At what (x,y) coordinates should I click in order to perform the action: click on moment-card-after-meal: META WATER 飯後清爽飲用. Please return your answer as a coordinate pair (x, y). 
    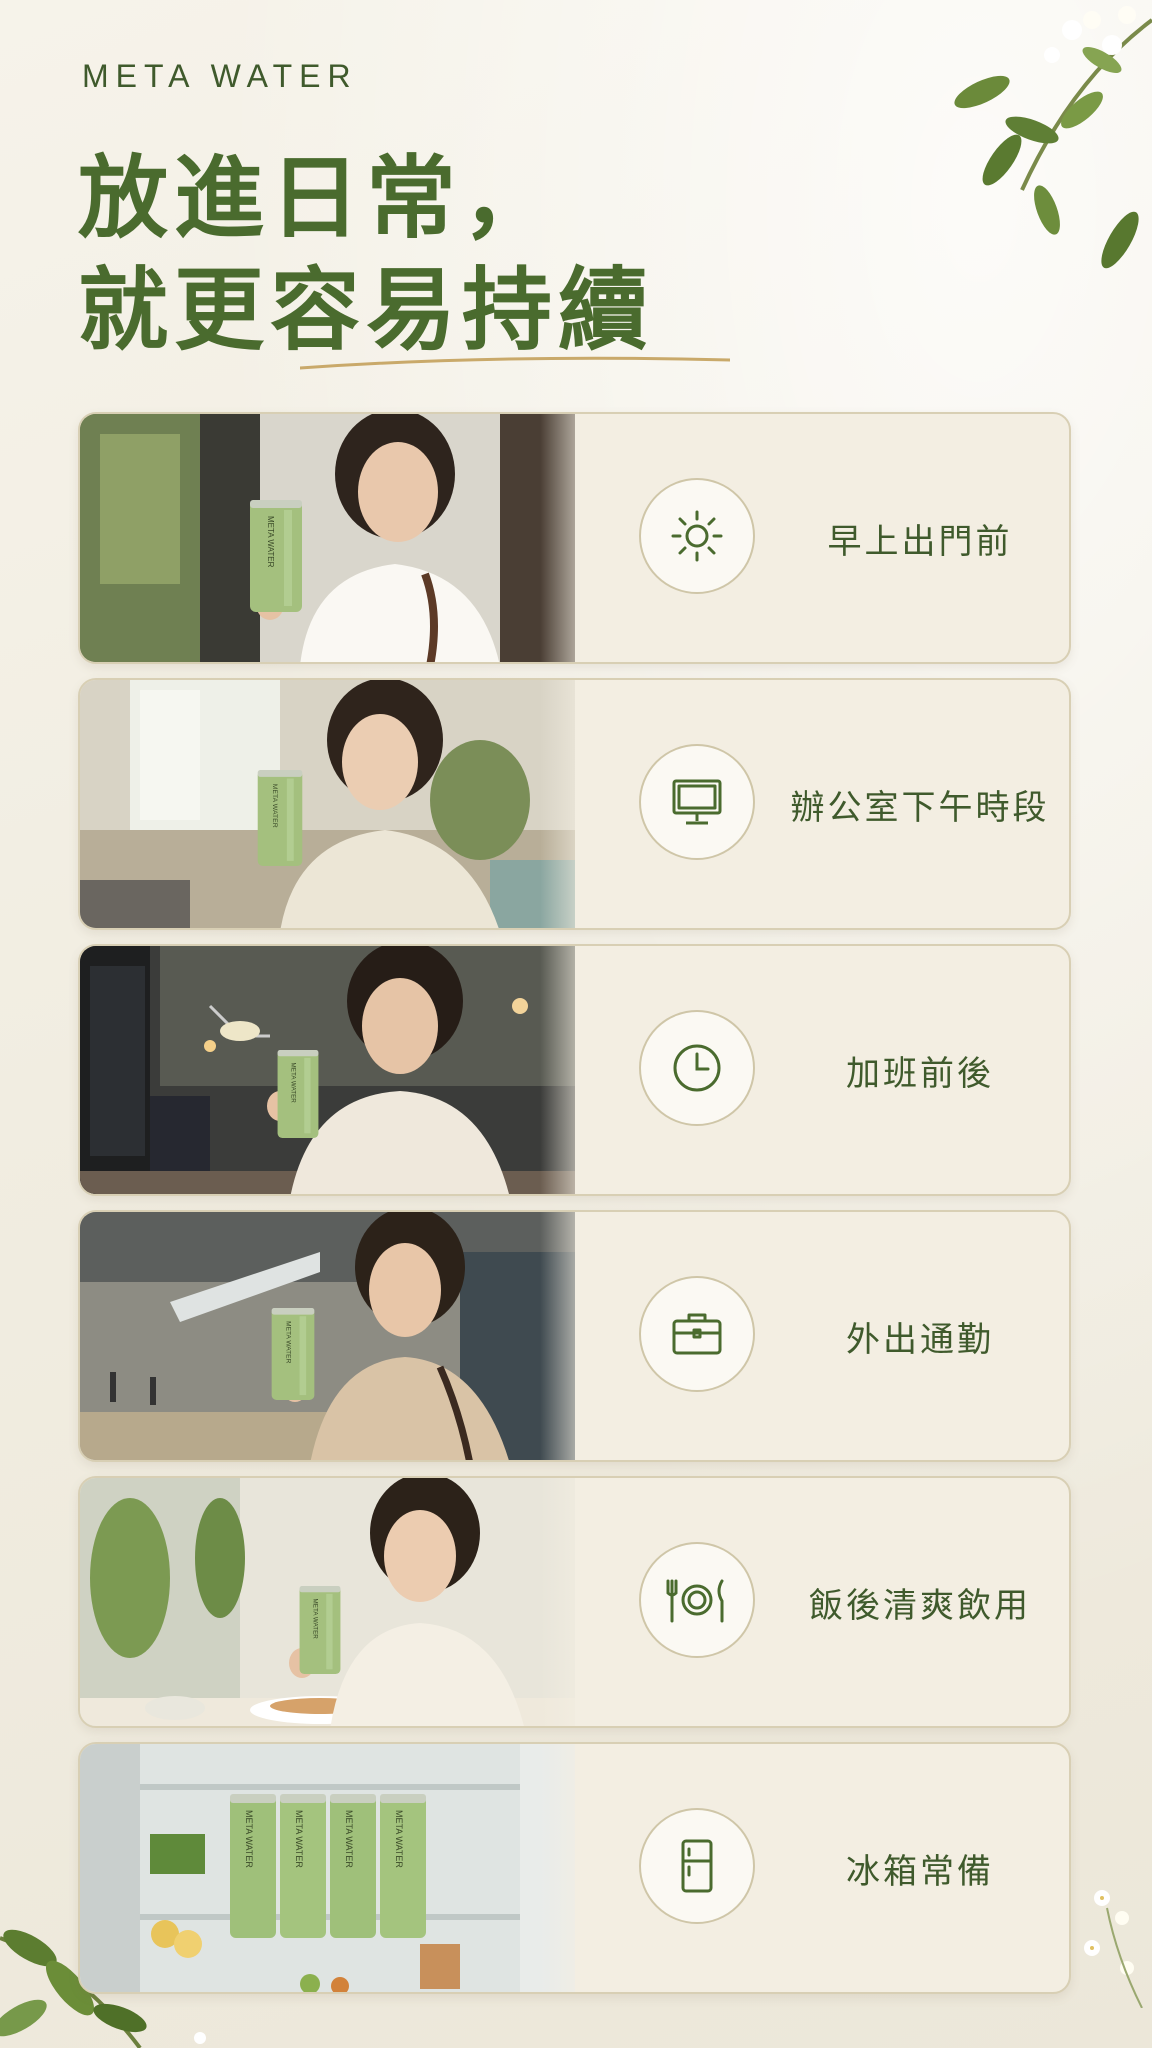
    Looking at the image, I should click on (574, 1602).